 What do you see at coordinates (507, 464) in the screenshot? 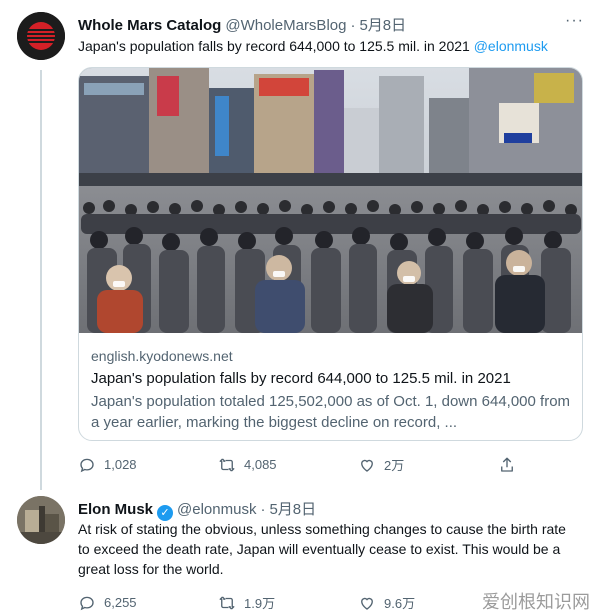
I see `share-icon` at bounding box center [507, 464].